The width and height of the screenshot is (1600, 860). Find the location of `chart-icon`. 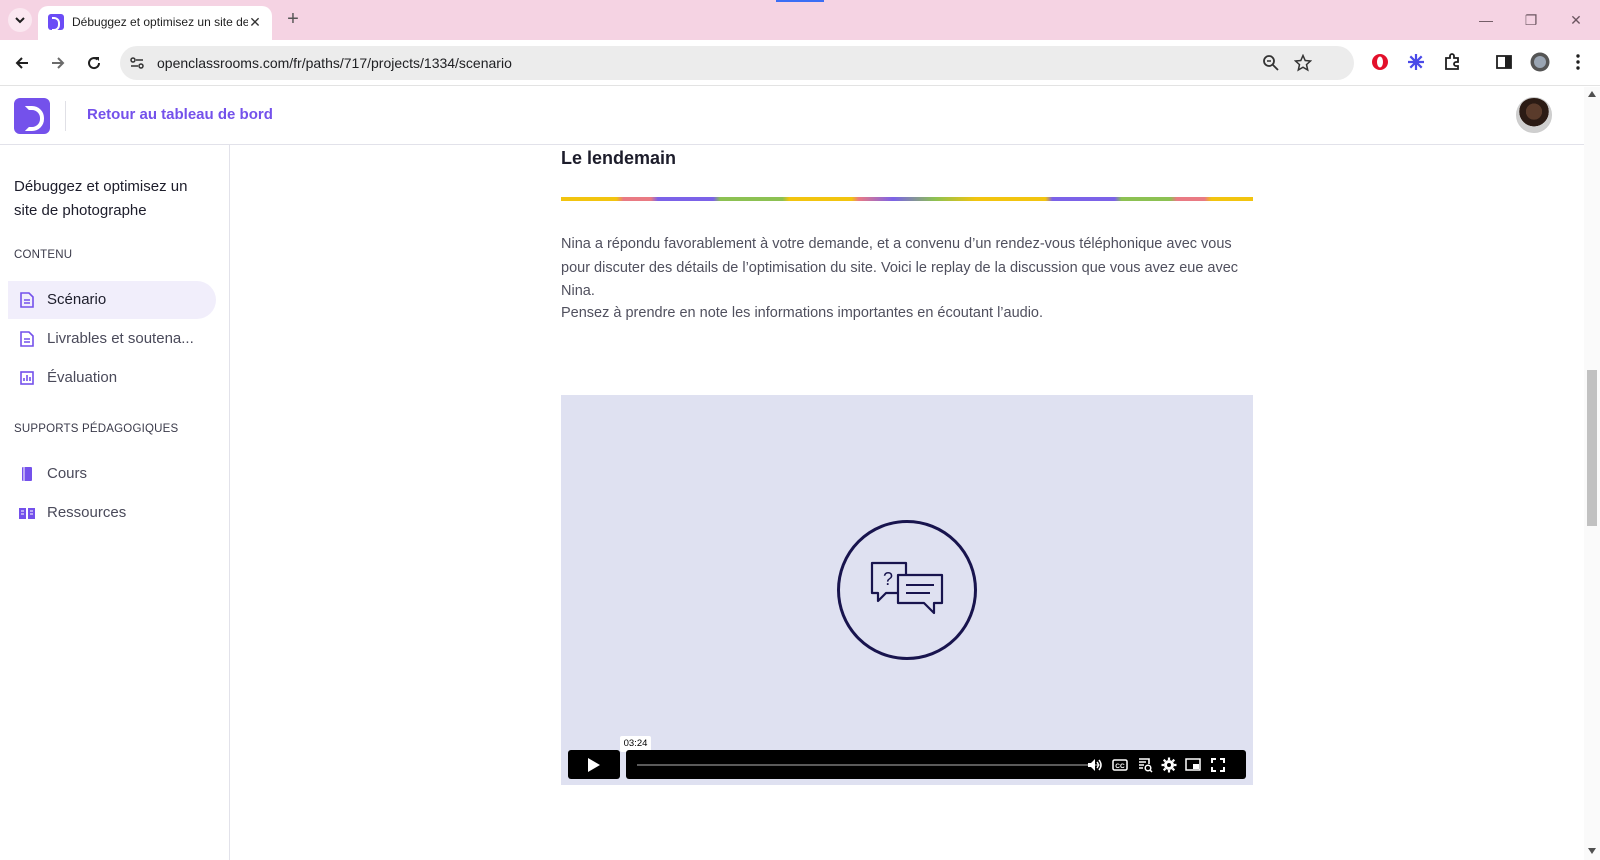

chart-icon is located at coordinates (27, 378).